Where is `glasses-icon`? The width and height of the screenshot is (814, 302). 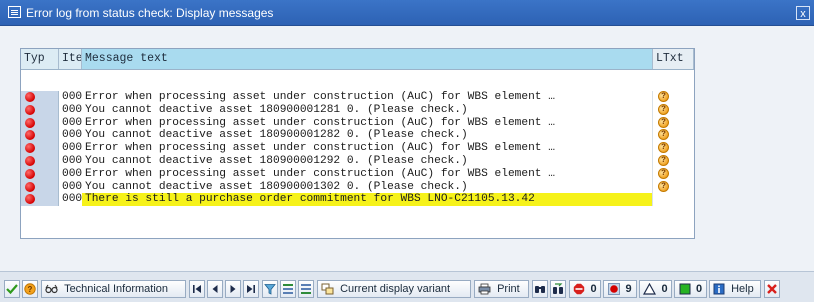
glasses-icon is located at coordinates (51, 289).